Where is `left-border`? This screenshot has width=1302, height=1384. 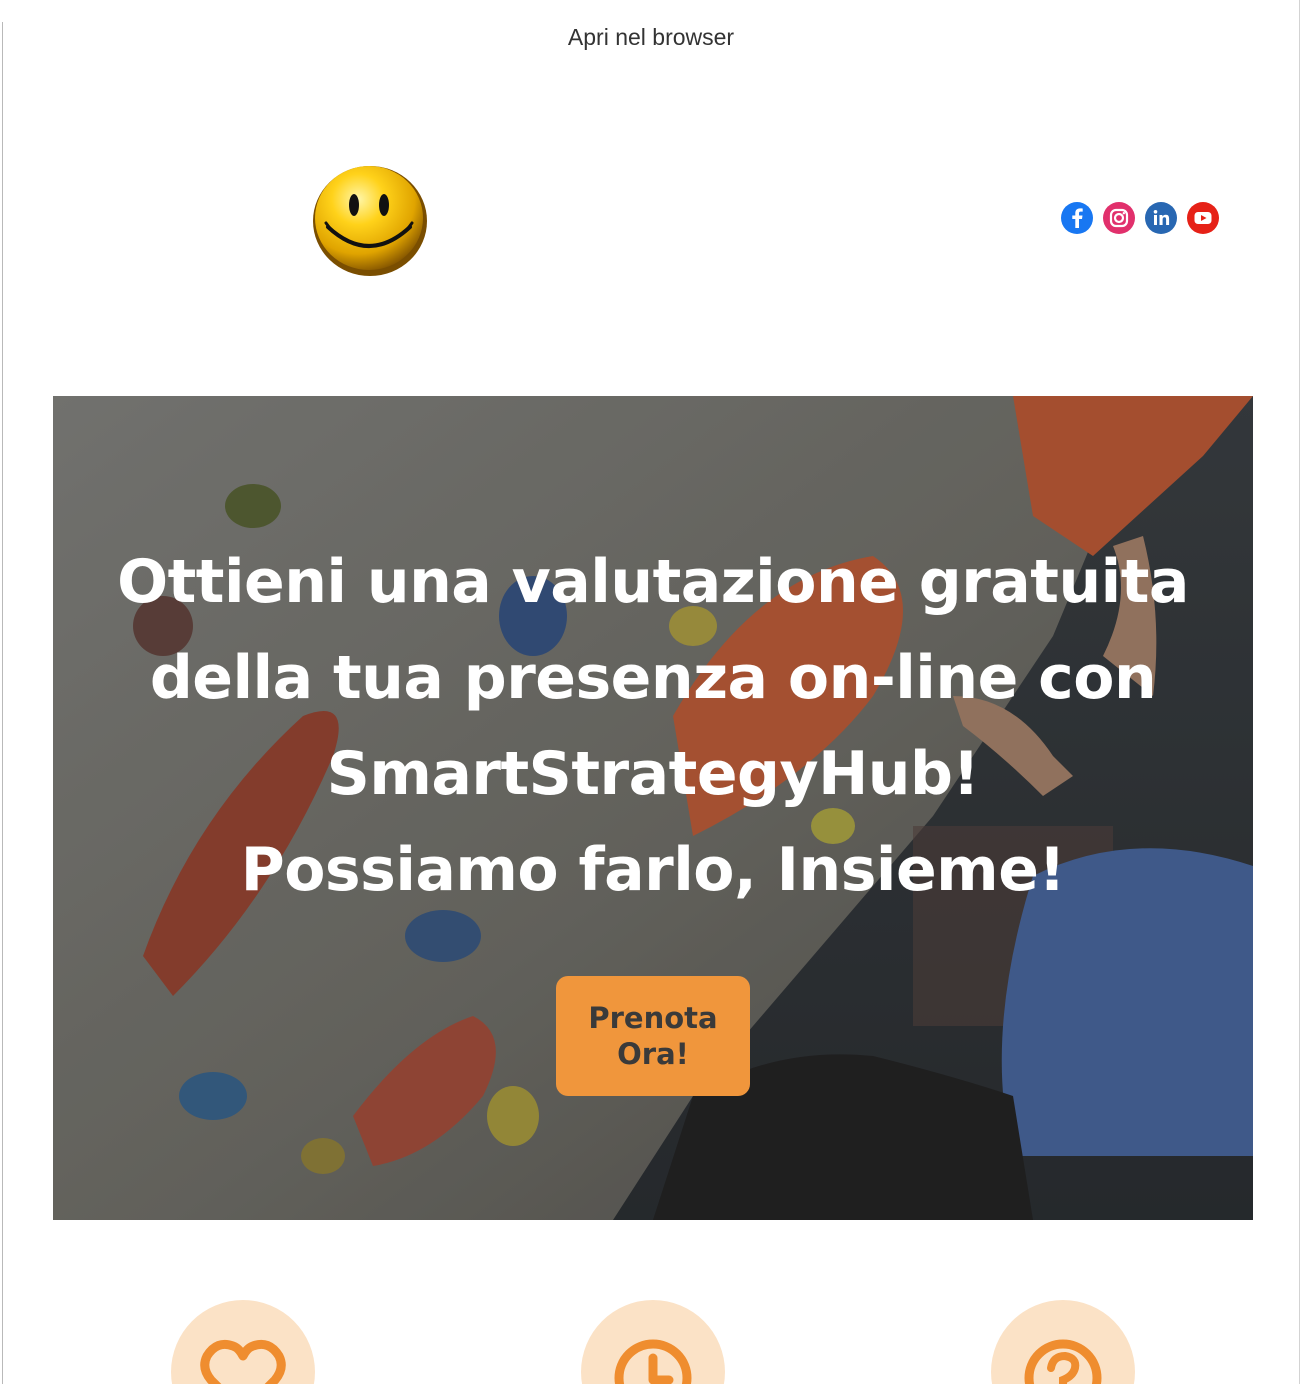 left-border is located at coordinates (2, 703).